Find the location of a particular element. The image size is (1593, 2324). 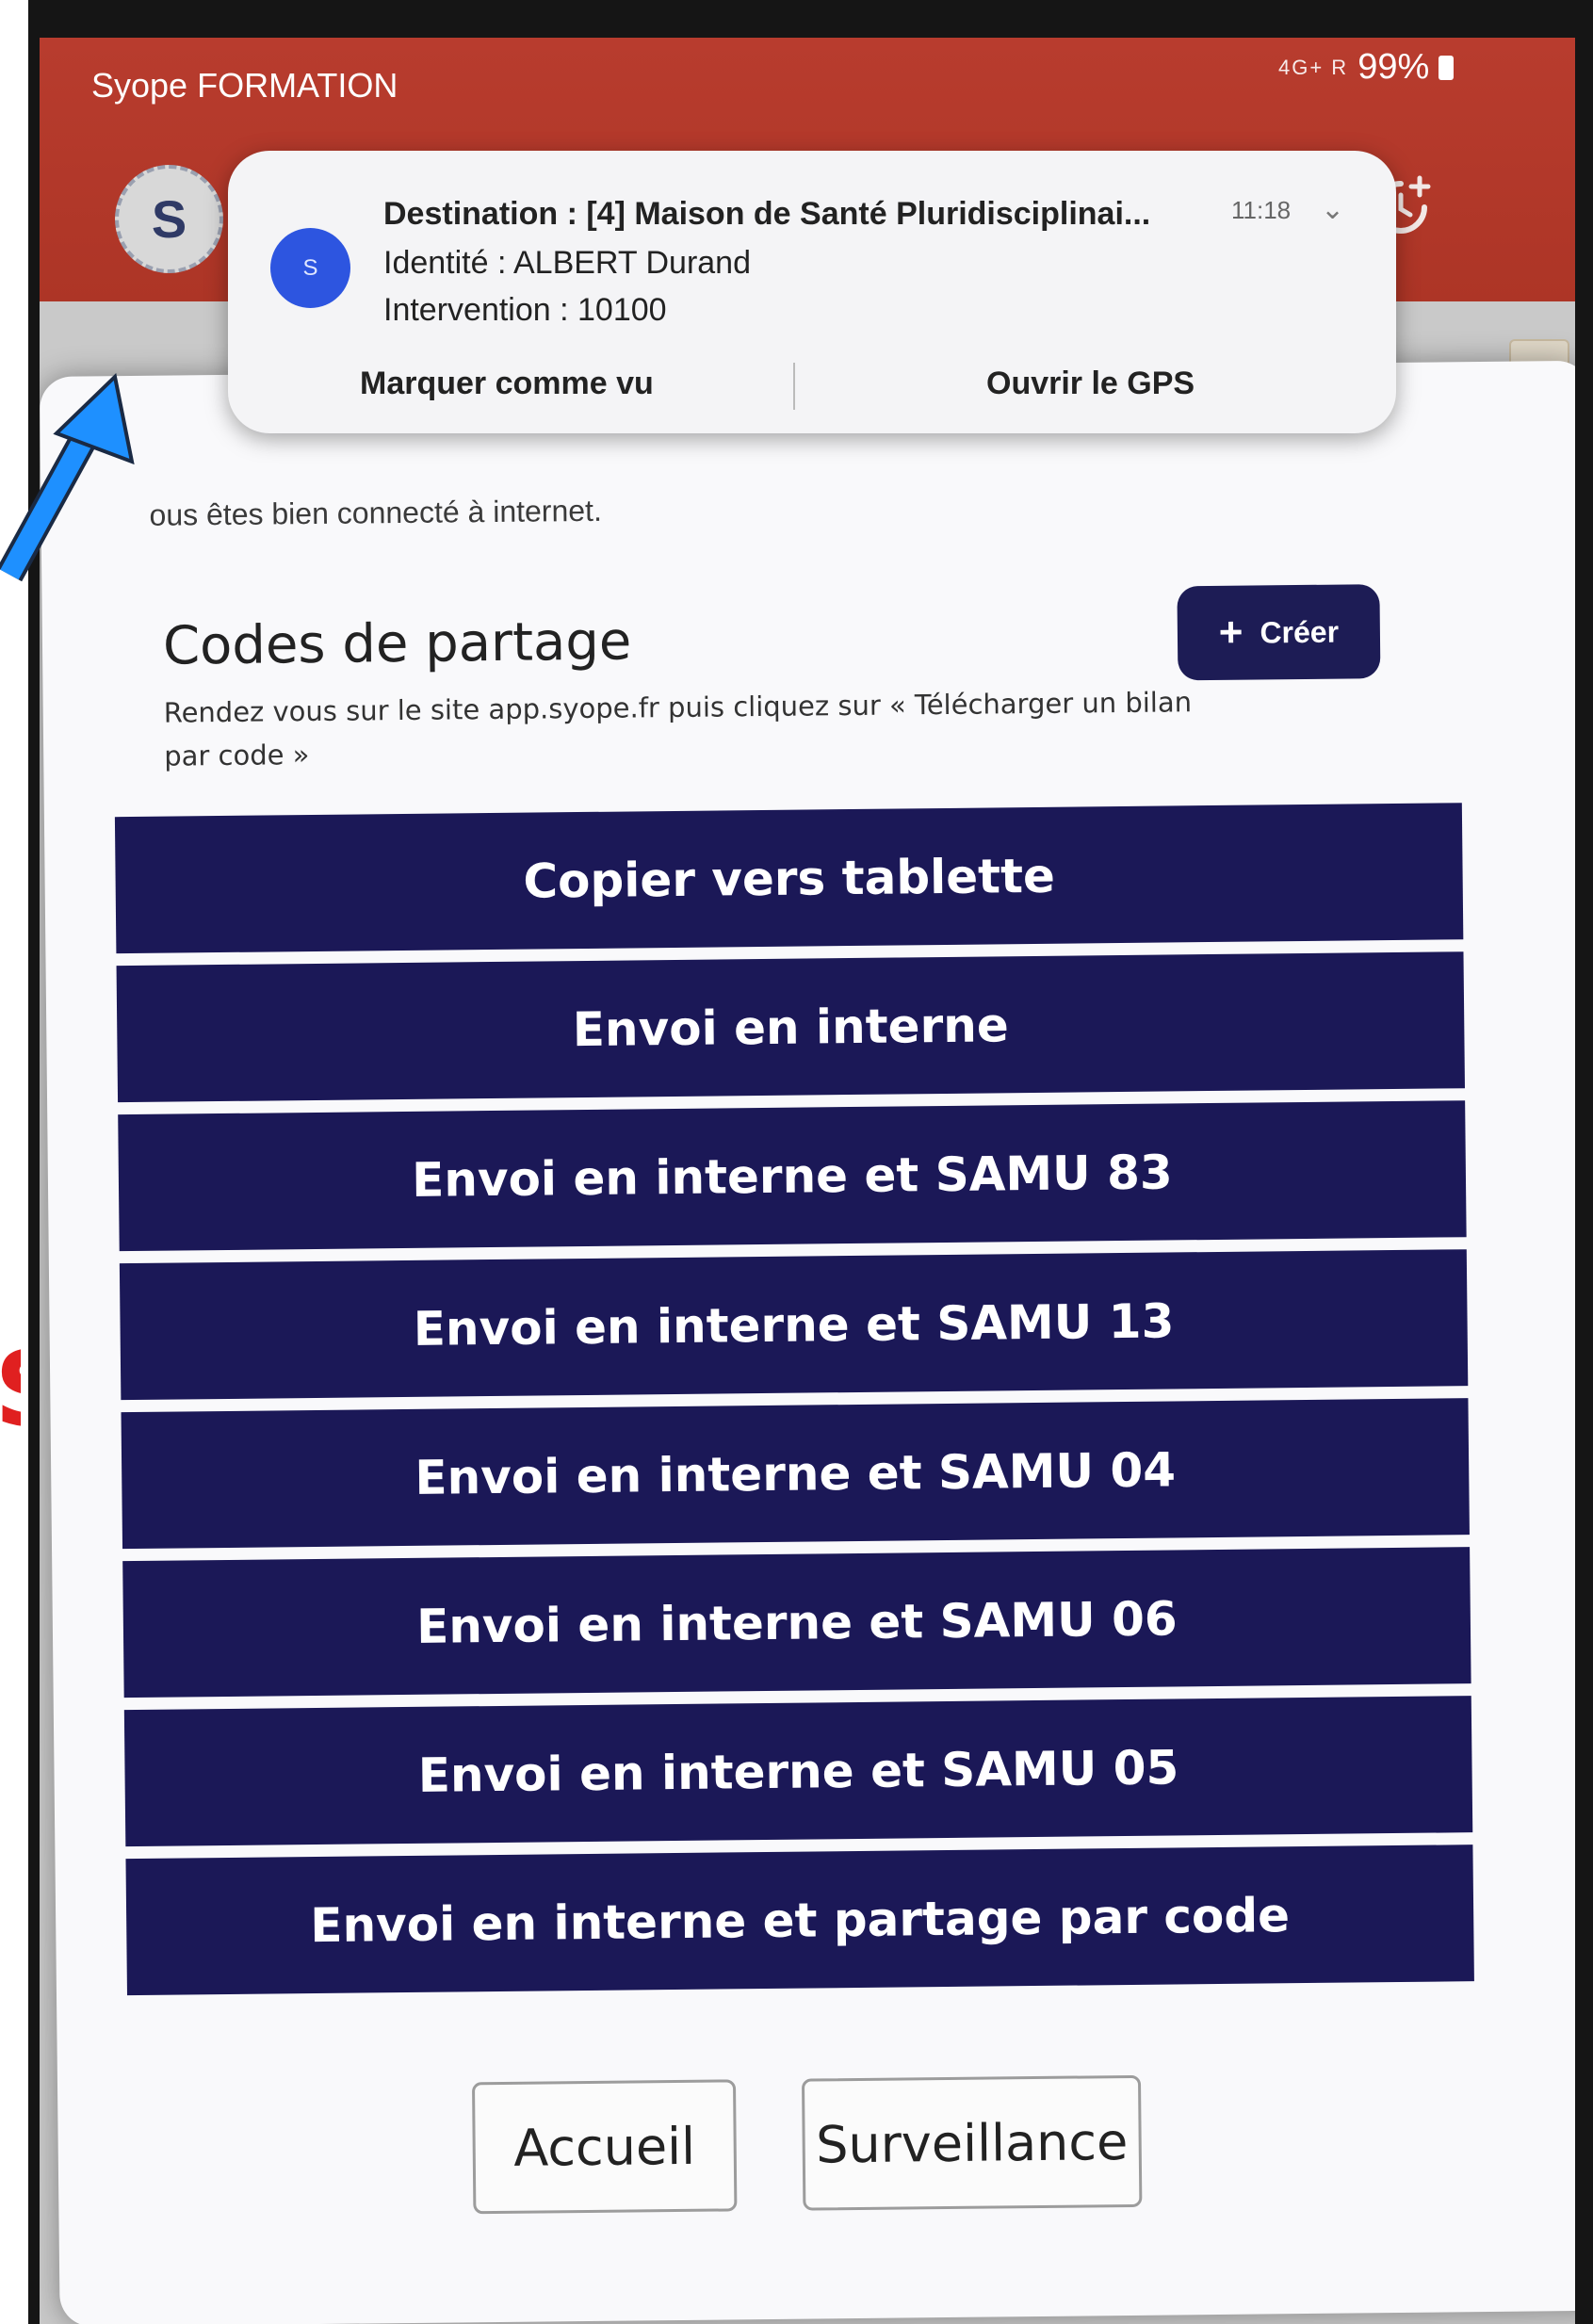

send-internal-samu-04-button: Envoi en interne et SAMU 04 is located at coordinates (795, 1474).